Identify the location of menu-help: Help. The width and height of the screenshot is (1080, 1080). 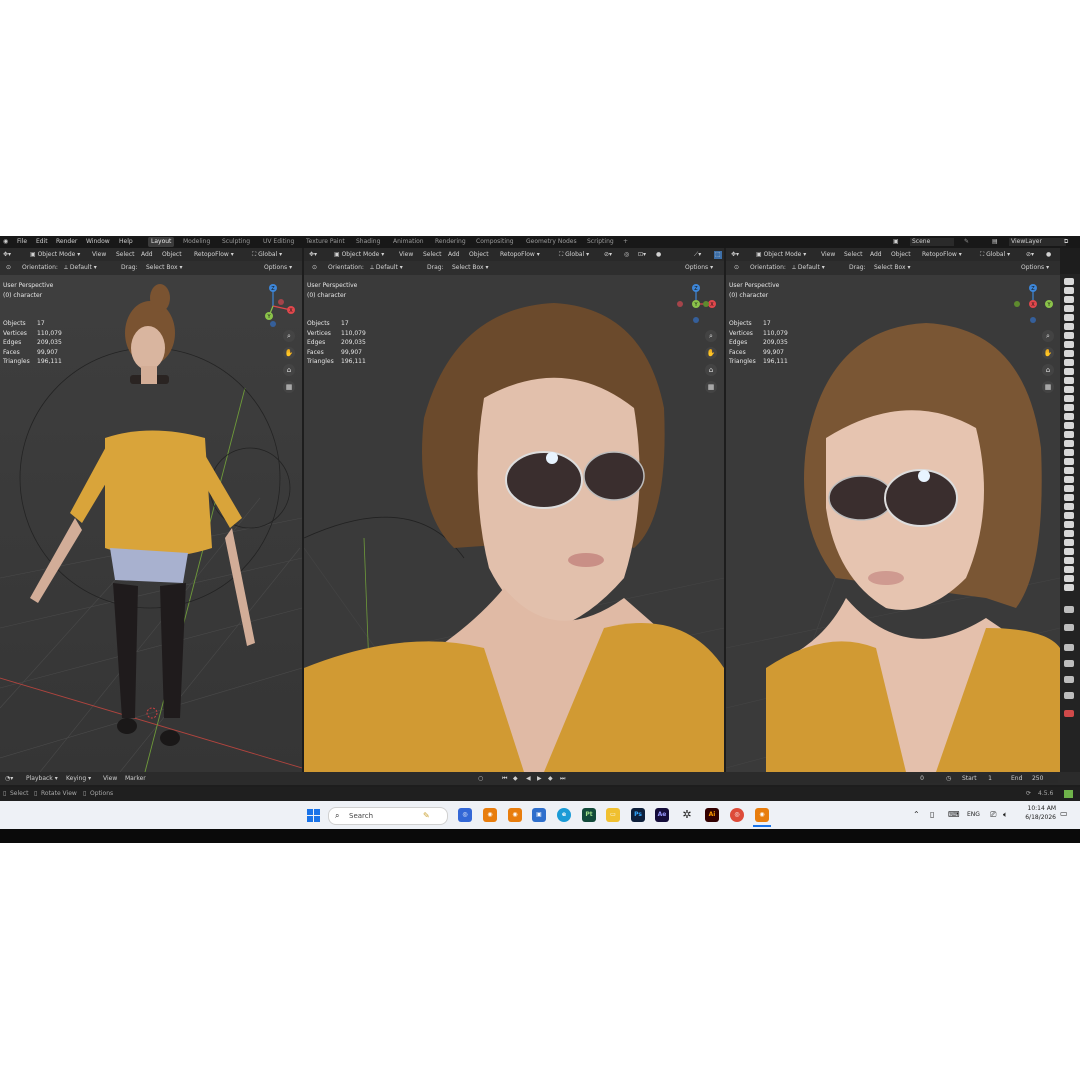
(126, 242).